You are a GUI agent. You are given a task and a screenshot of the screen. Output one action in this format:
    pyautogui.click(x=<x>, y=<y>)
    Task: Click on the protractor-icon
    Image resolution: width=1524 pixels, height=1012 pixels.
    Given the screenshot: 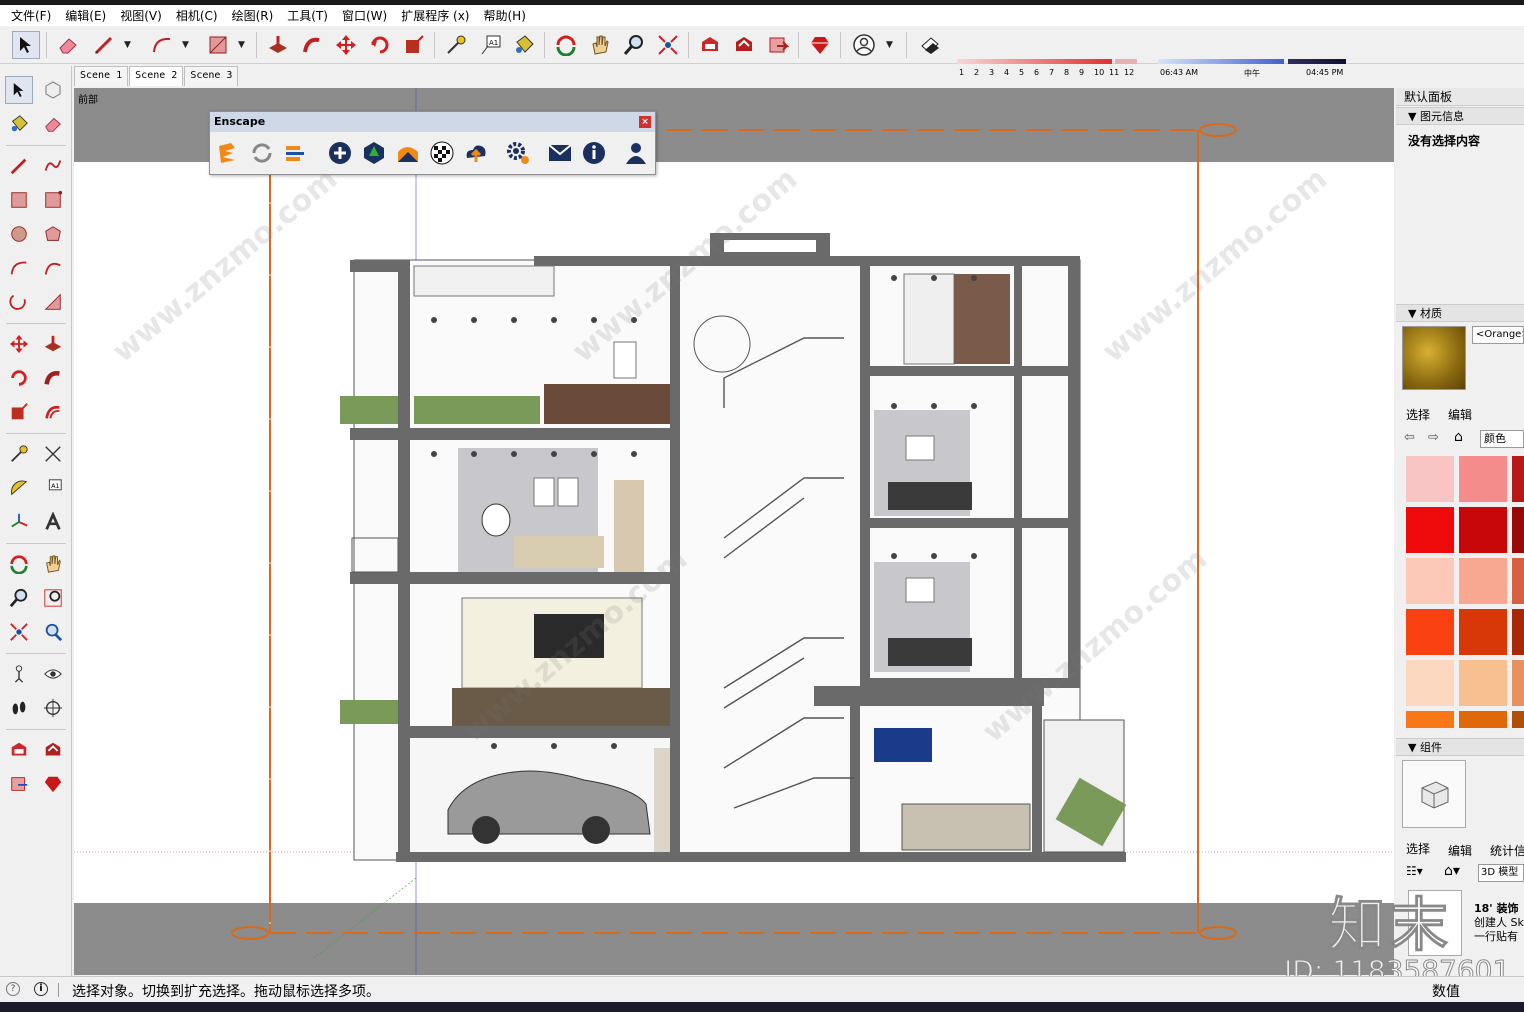 What is the action you would take?
    pyautogui.click(x=19, y=488)
    